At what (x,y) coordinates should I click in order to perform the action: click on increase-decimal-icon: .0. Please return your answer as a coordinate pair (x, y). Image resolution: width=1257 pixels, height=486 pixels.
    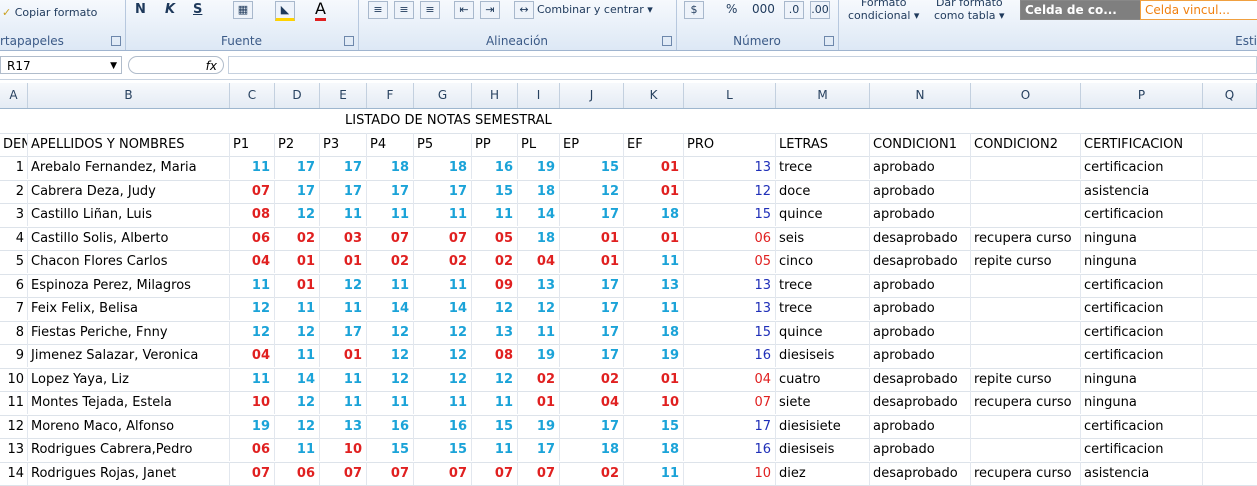
    Looking at the image, I should click on (795, 10).